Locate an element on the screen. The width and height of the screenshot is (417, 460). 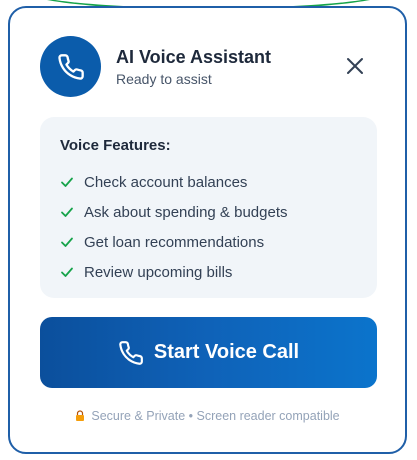
feature-item: Get loan recommendations is located at coordinates (208, 242).